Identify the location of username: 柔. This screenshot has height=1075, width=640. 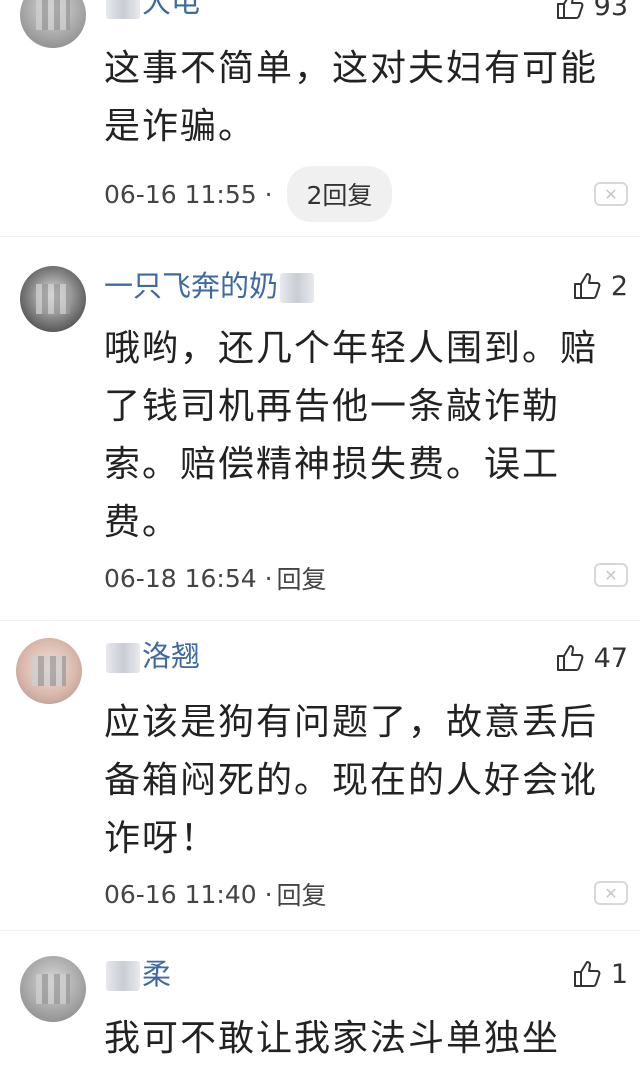
(137, 975).